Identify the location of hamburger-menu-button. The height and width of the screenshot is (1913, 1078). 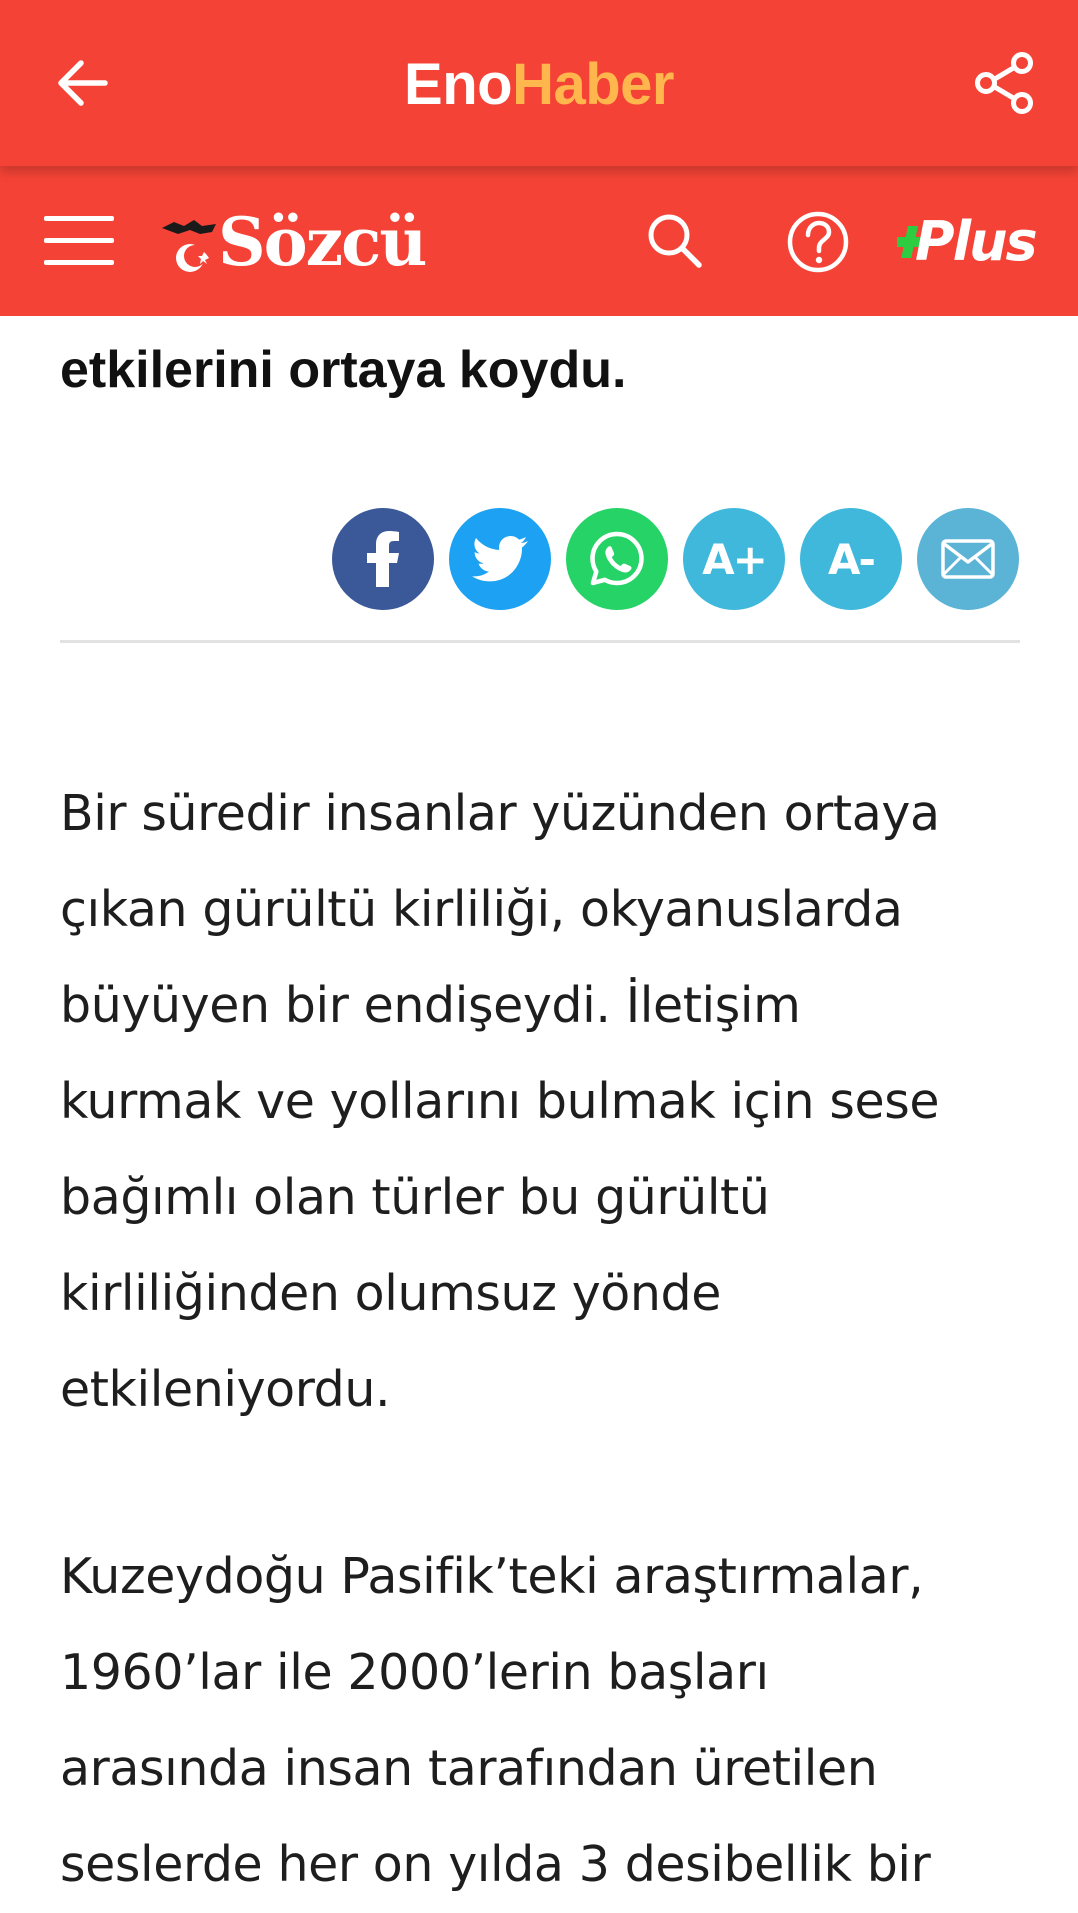
(80, 241).